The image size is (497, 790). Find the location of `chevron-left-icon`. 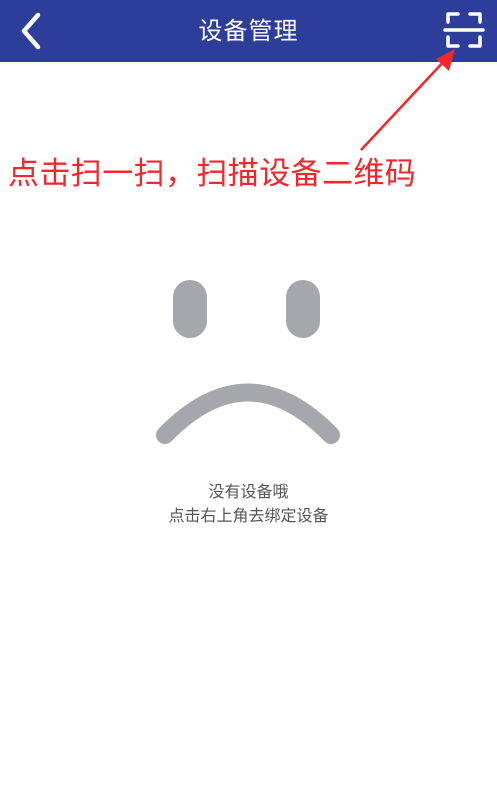

chevron-left-icon is located at coordinates (31, 31).